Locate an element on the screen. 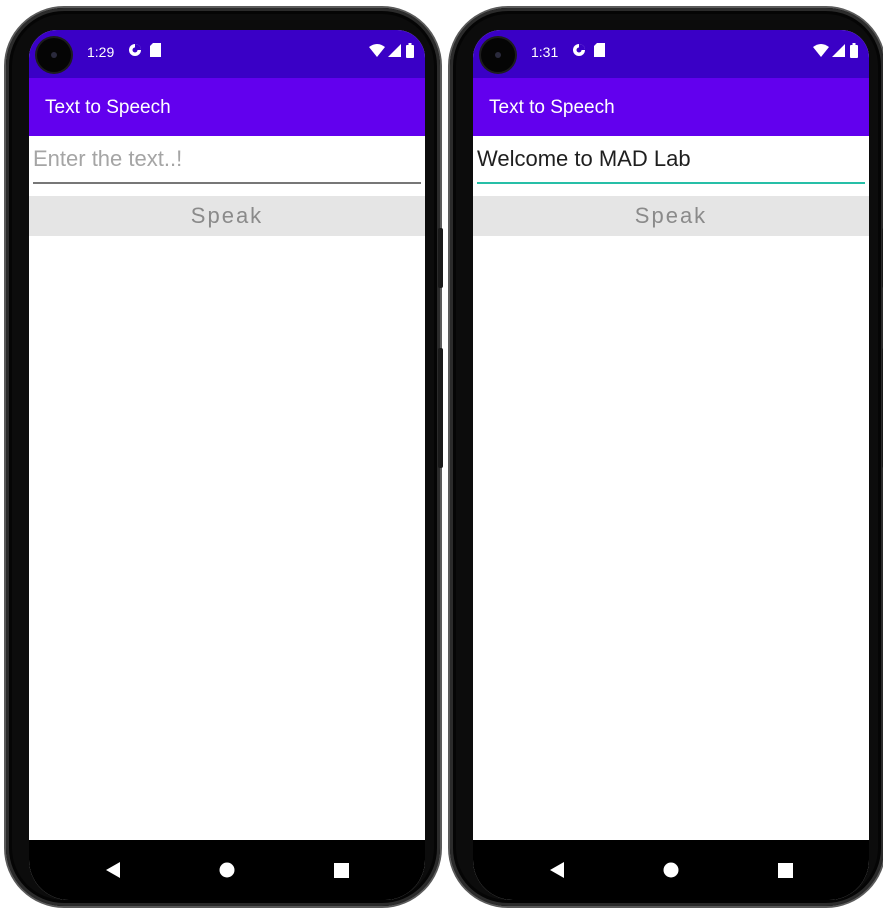 This screenshot has height=909, width=883. text-input-value: Welcome to MAD Lab is located at coordinates (584, 158).